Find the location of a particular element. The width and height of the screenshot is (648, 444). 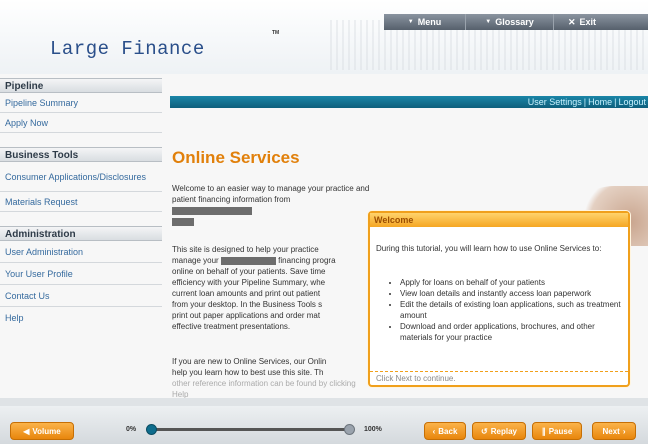

sidebar-item-consumer-applications: Consumer Applications/Disclosures is located at coordinates (81, 177).